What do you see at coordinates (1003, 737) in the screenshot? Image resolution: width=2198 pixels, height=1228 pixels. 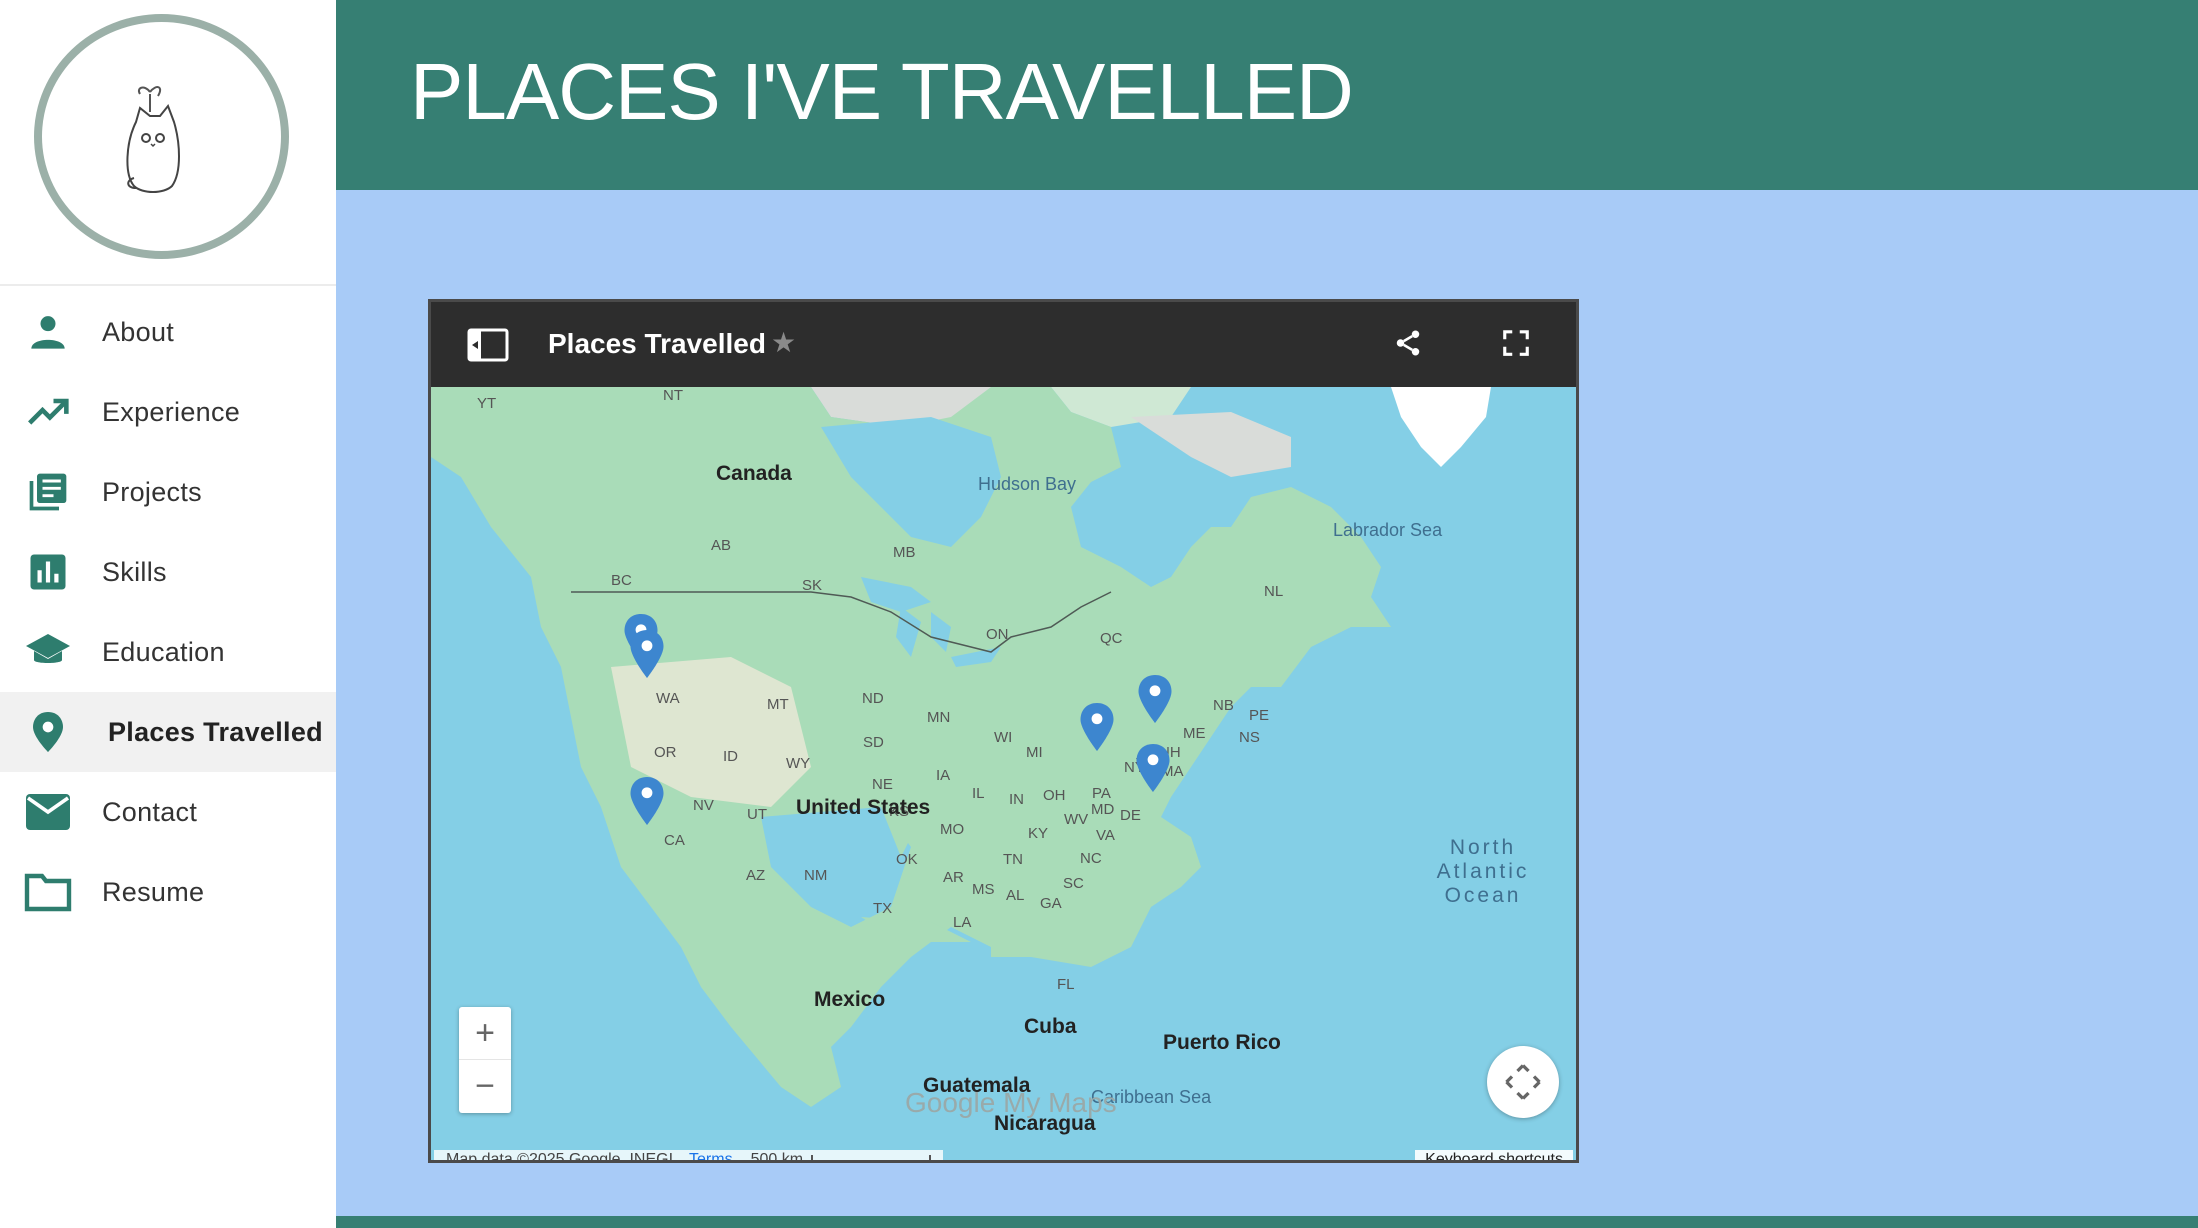 I see `map-label-region: WI` at bounding box center [1003, 737].